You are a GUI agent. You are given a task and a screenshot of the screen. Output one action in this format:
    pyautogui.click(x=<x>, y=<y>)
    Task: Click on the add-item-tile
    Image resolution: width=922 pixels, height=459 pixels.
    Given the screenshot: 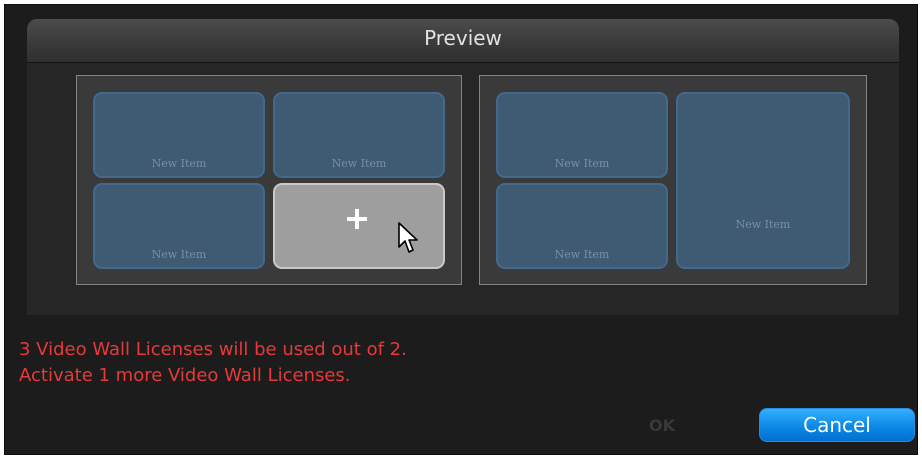 What is the action you would take?
    pyautogui.click(x=359, y=226)
    